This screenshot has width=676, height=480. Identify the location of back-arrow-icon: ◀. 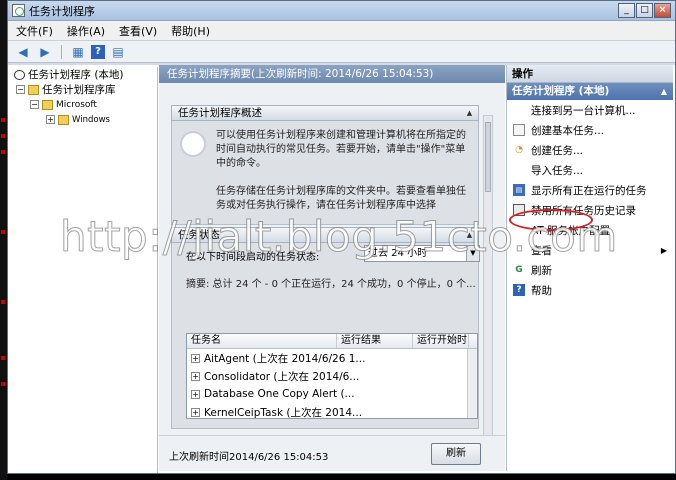
(23, 52).